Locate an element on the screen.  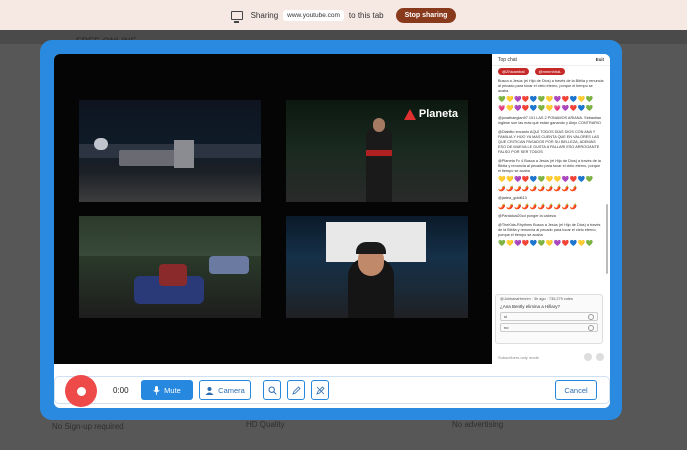
zoom-button is located at coordinates (272, 390).